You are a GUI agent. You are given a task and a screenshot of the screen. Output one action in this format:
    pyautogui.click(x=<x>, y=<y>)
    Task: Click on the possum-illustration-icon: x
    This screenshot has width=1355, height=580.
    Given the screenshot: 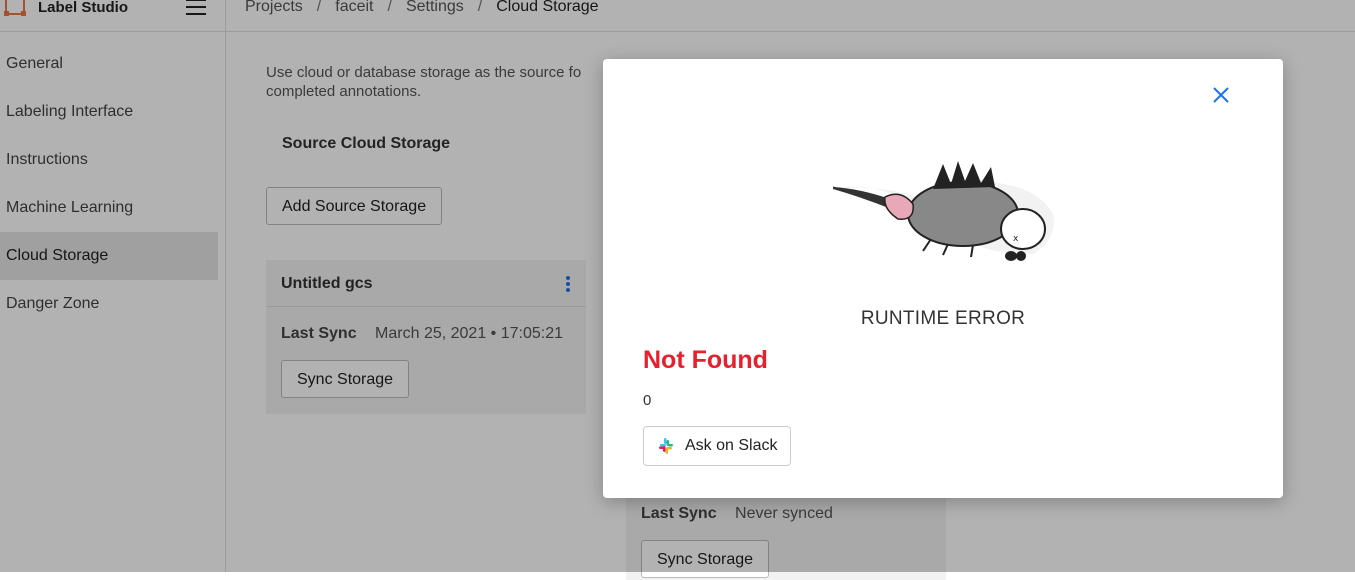 What is the action you would take?
    pyautogui.click(x=943, y=211)
    